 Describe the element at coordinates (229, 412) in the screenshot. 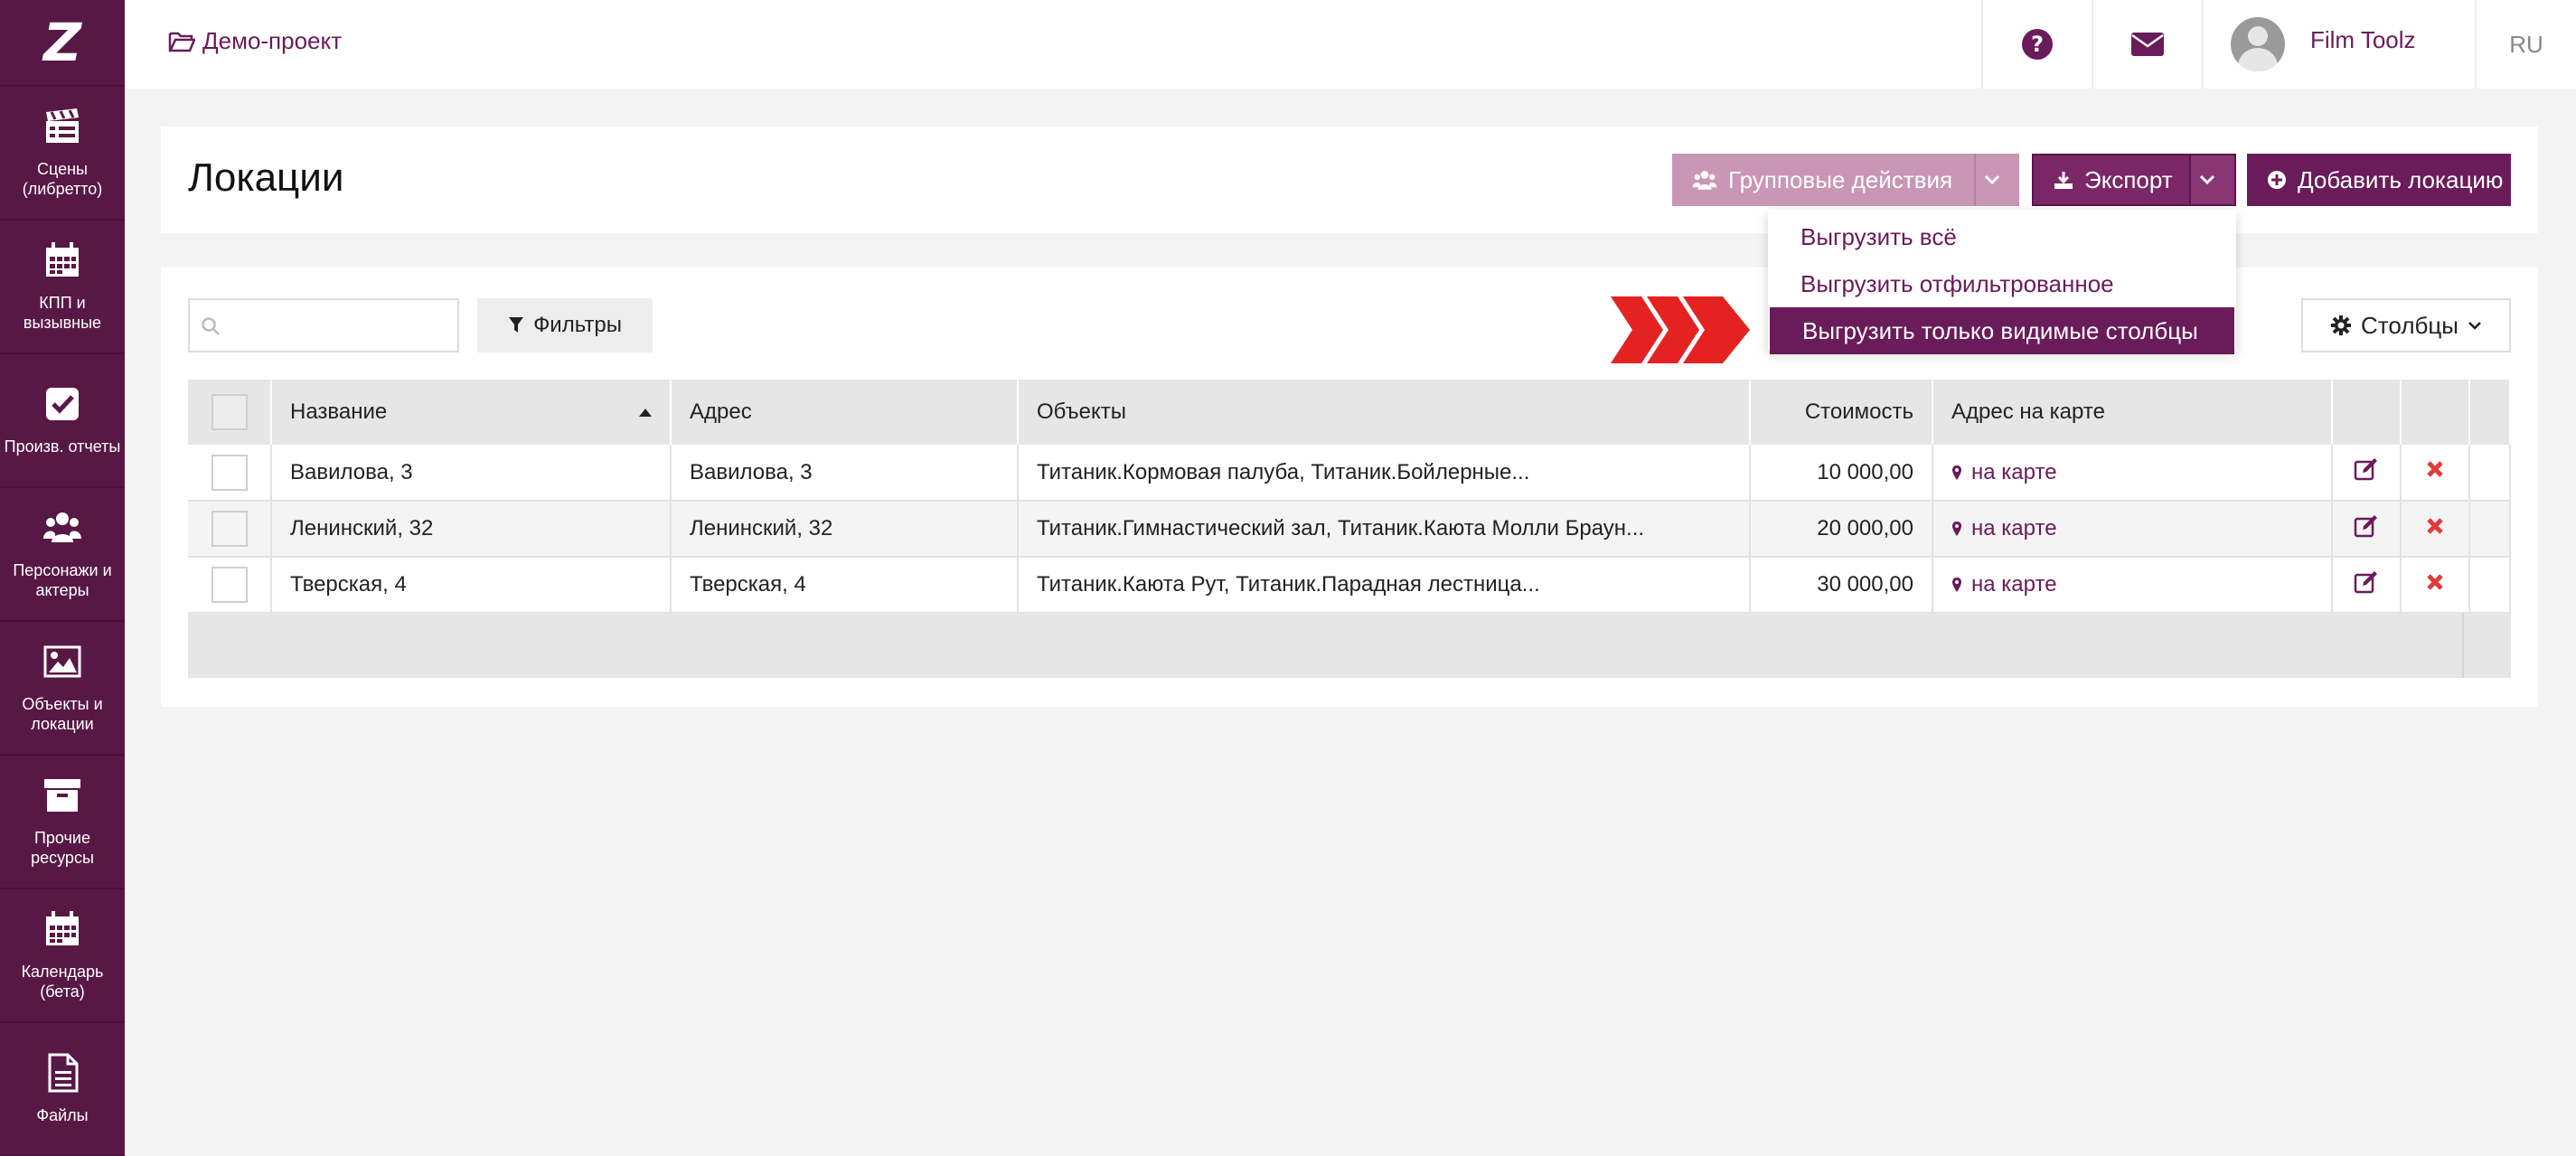

I see `select-all-checkbox` at that location.